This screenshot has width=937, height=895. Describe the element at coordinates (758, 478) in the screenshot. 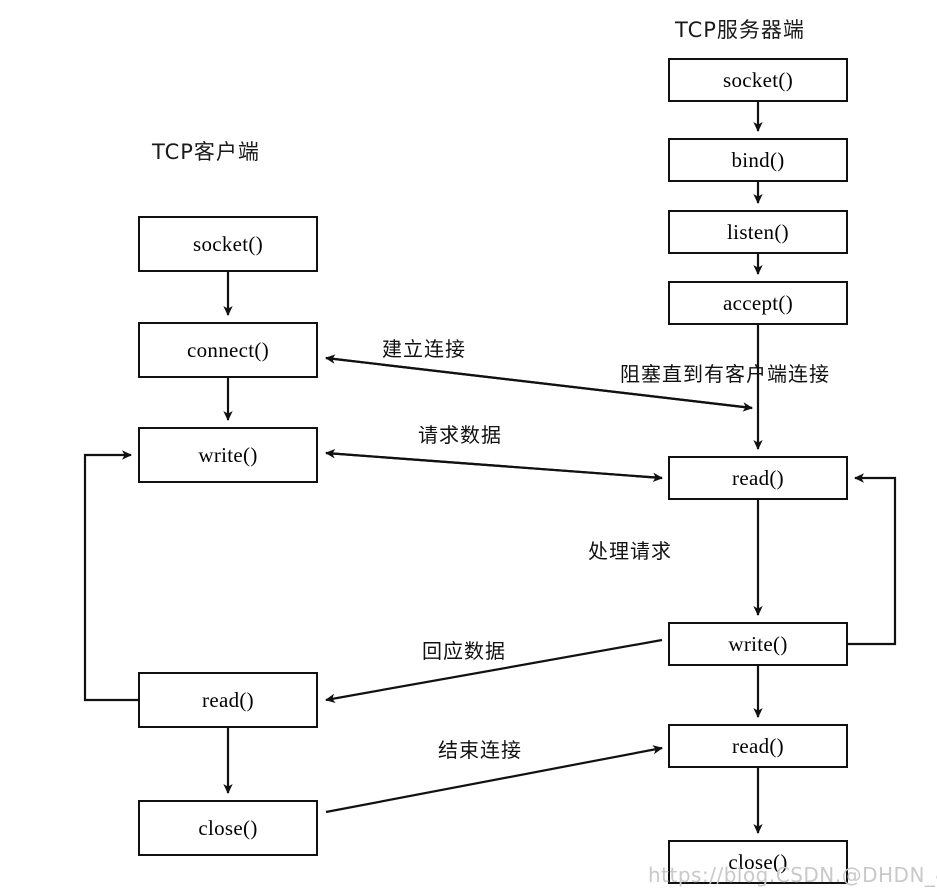

I see `node-server-read-request: read()` at that location.